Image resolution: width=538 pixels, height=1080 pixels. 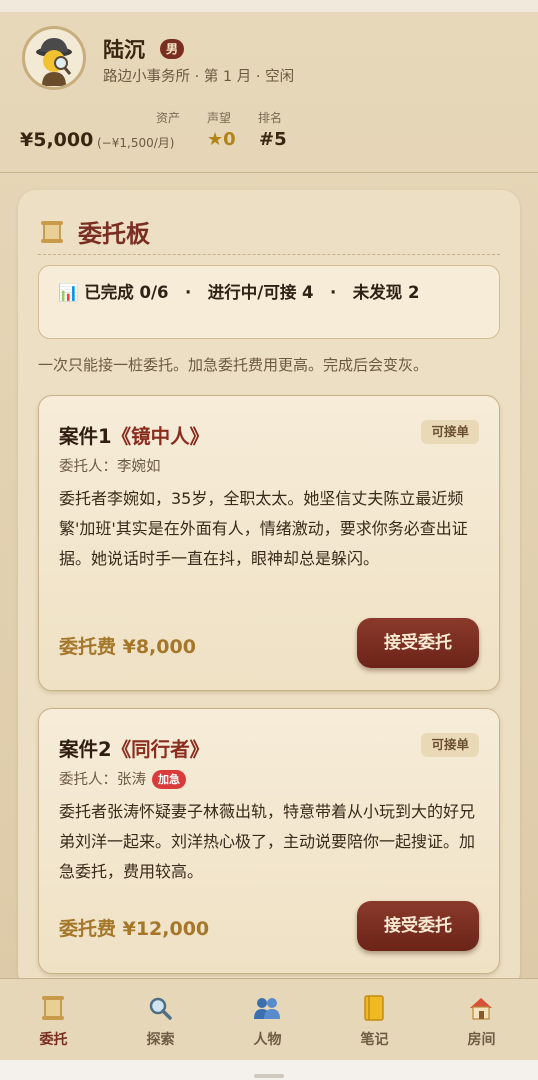 I want to click on nav-label: 委托, so click(x=53, y=1040).